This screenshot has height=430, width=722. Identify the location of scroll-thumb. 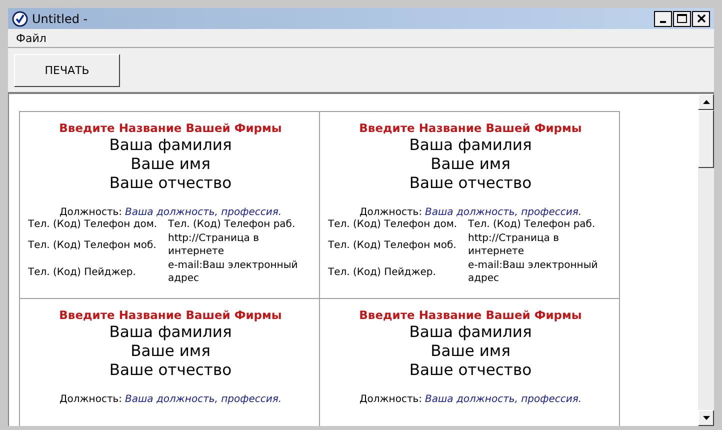
(706, 139).